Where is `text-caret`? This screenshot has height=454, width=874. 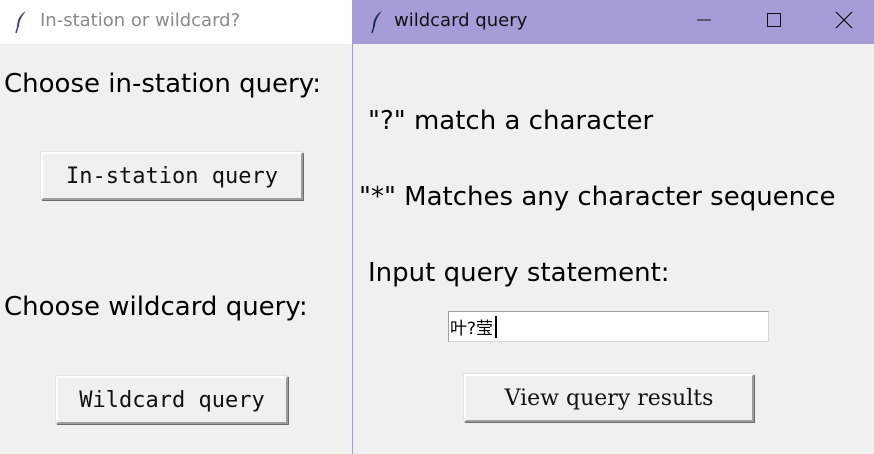 text-caret is located at coordinates (496, 327).